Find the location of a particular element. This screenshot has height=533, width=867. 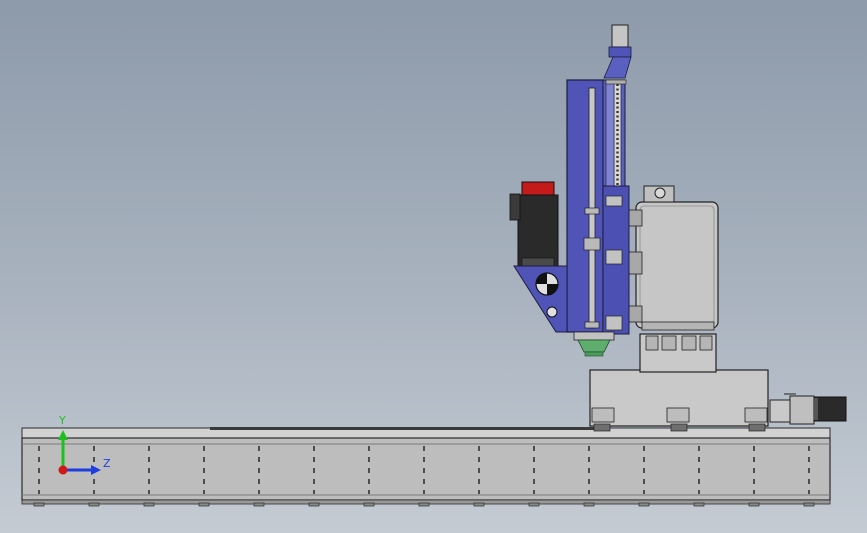

spindle-bracket is located at coordinates (540, 299).